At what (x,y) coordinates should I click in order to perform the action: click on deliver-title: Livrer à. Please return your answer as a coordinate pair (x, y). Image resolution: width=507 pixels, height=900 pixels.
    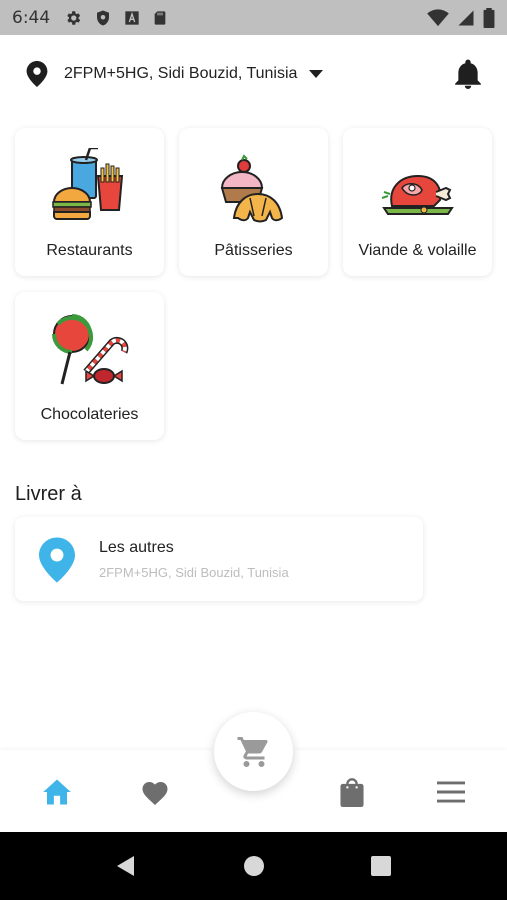
    Looking at the image, I should click on (48, 494).